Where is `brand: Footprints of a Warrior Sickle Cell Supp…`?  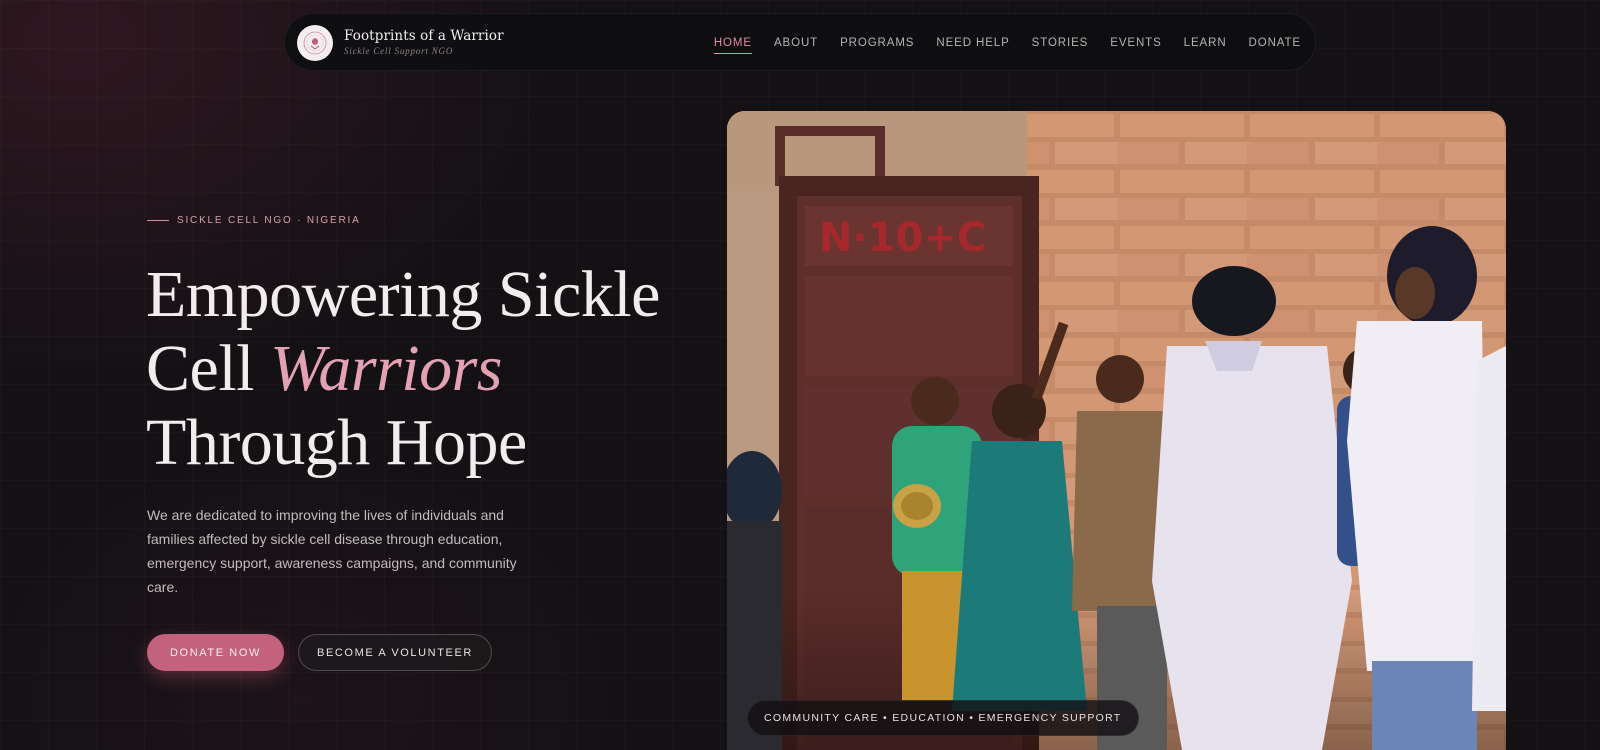 brand: Footprints of a Warrior Sickle Cell Supp… is located at coordinates (424, 42).